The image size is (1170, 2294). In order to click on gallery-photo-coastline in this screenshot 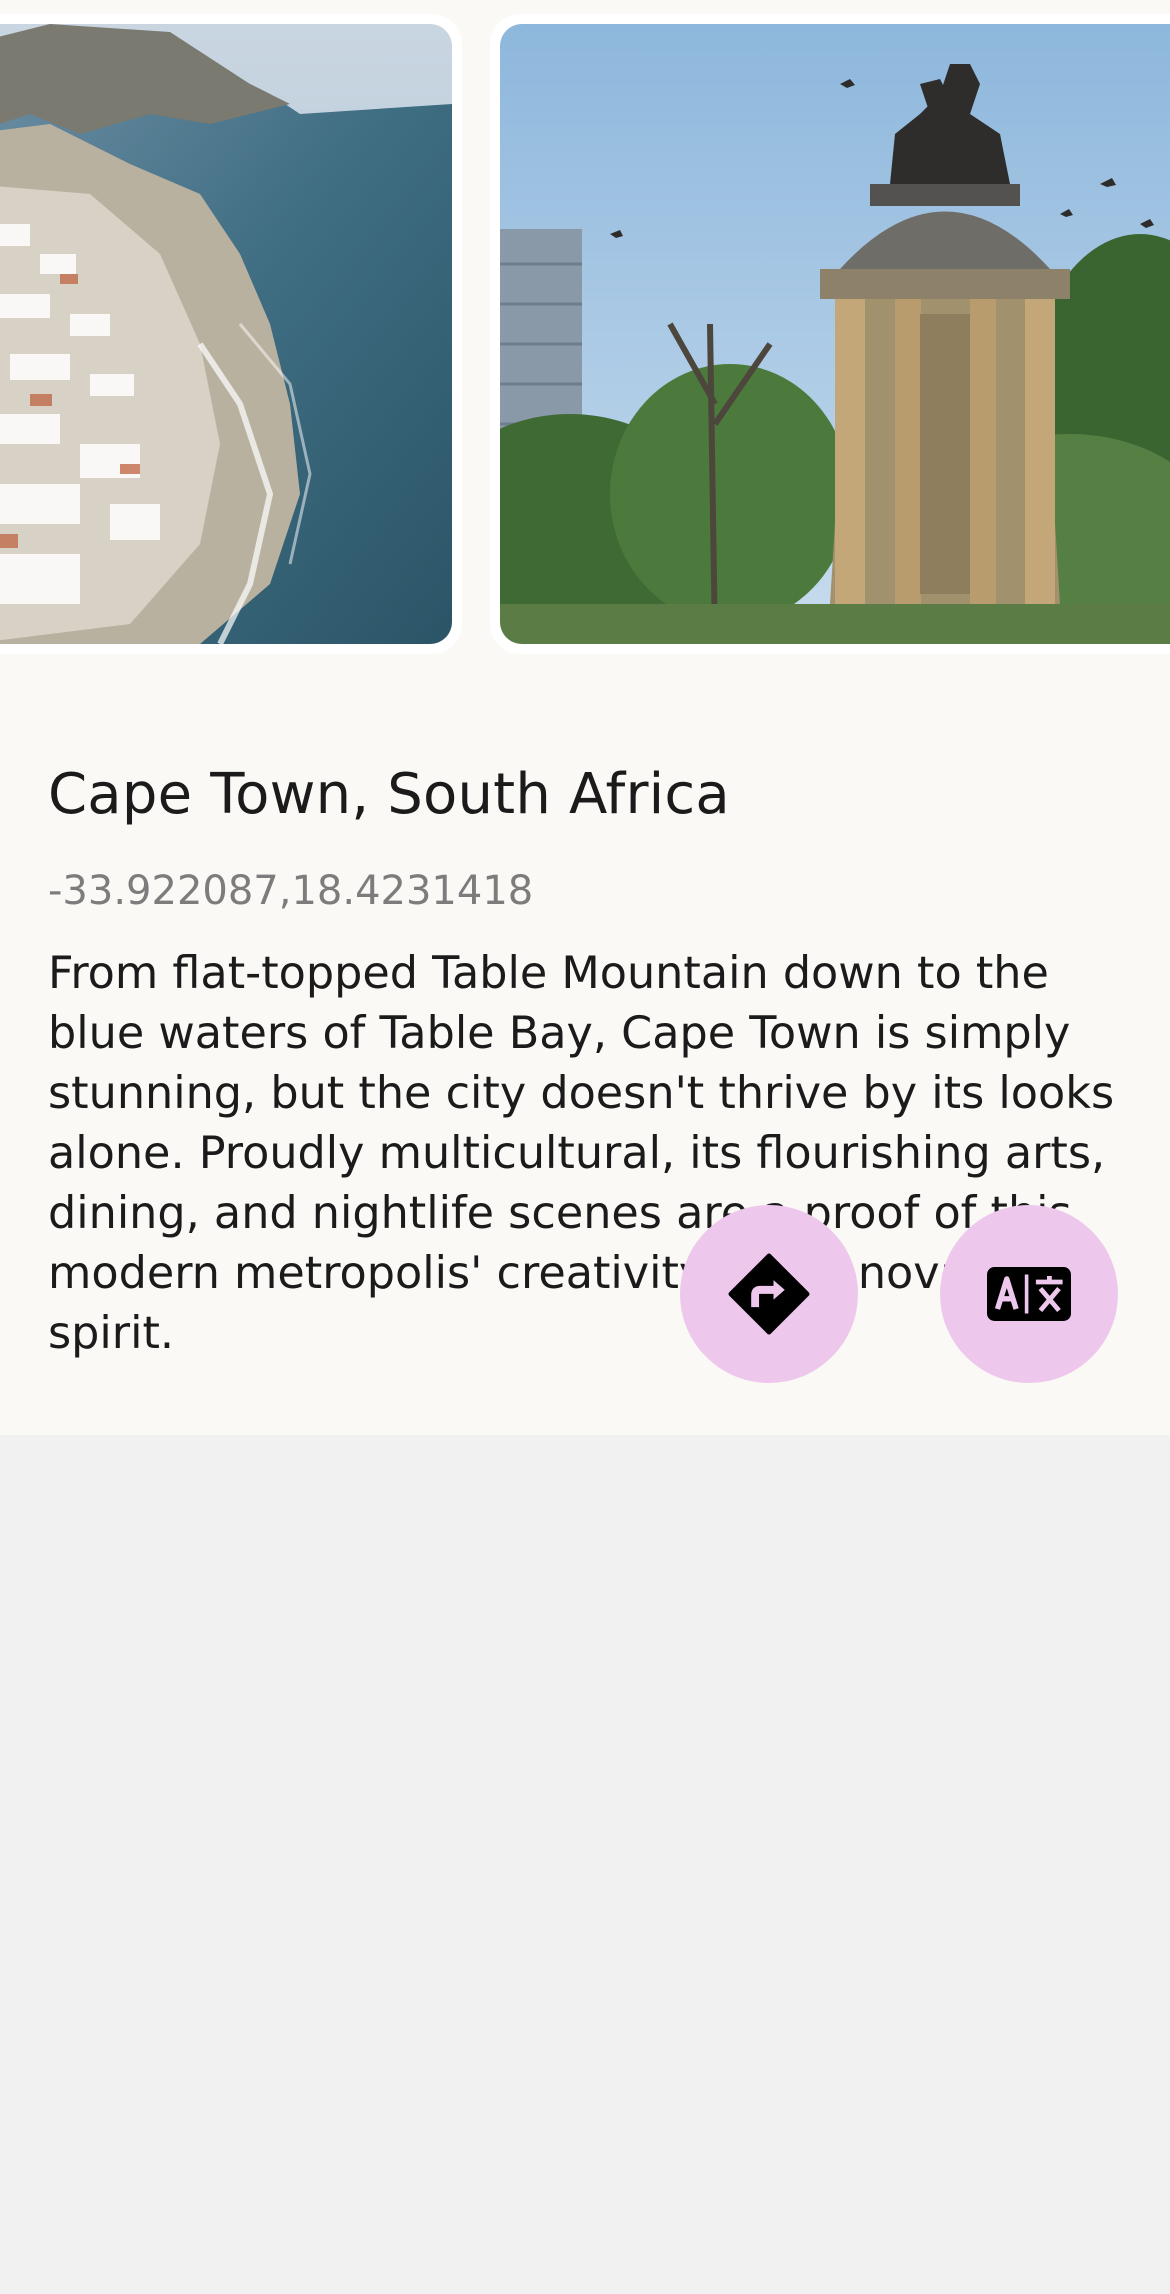, I will do `click(231, 334)`.